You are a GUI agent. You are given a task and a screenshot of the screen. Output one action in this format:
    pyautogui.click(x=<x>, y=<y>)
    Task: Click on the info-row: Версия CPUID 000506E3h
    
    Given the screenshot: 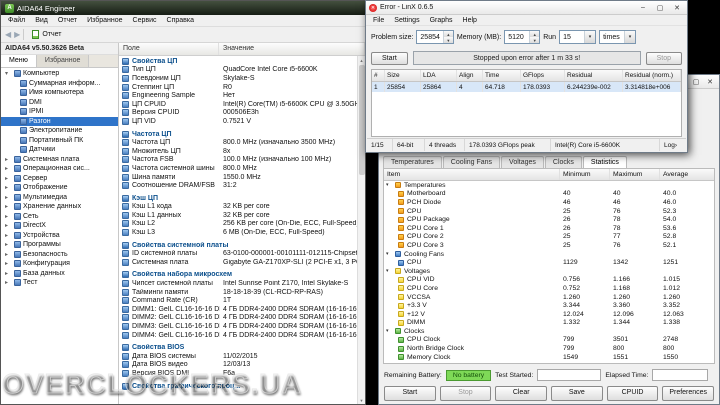 What is the action you would take?
    pyautogui.click(x=238, y=113)
    